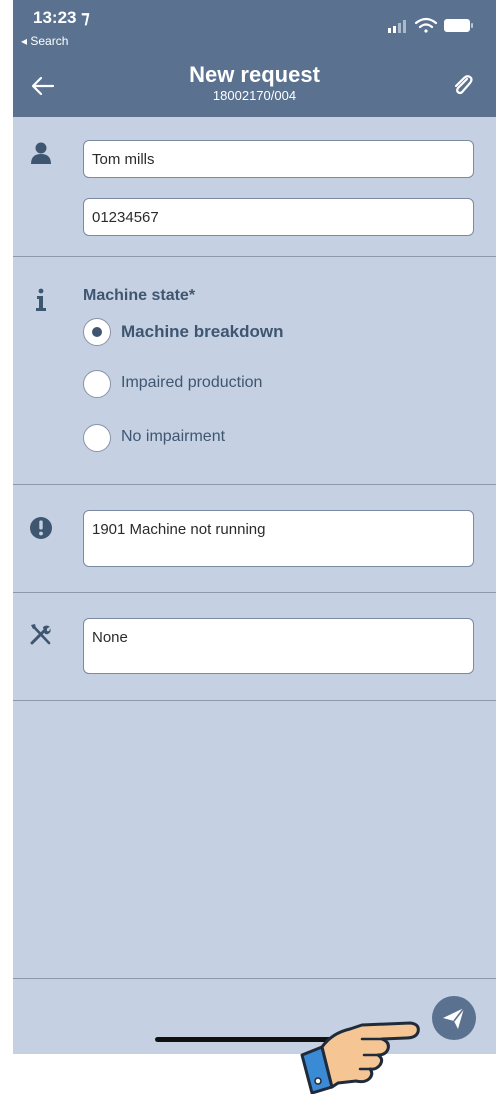 This screenshot has width=496, height=1094. What do you see at coordinates (397, 26) in the screenshot?
I see `signal-icon` at bounding box center [397, 26].